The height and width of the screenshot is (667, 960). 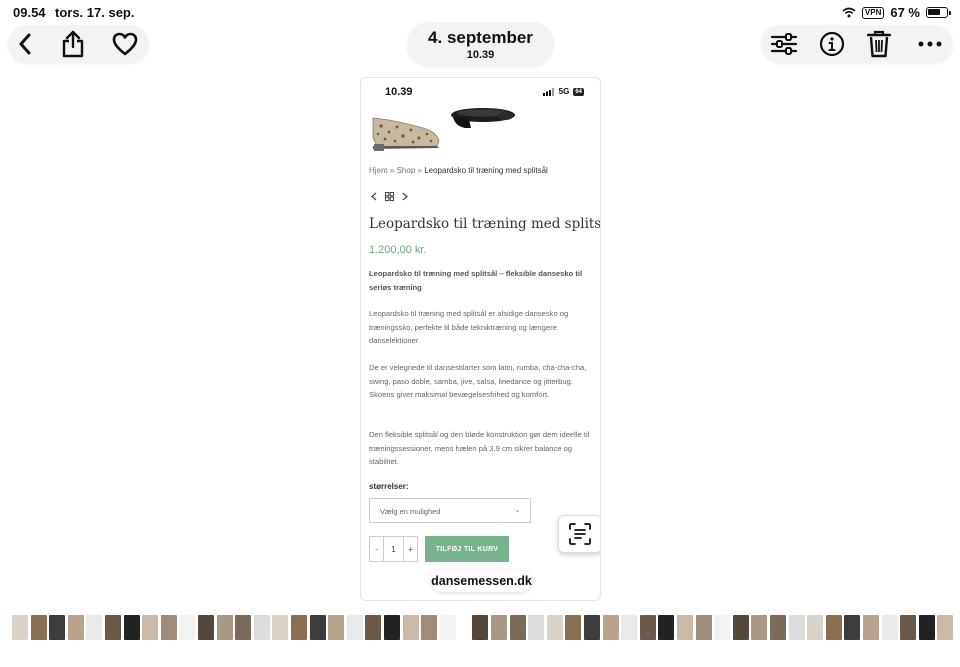 I want to click on thumbnail-strip, so click(x=480, y=627).